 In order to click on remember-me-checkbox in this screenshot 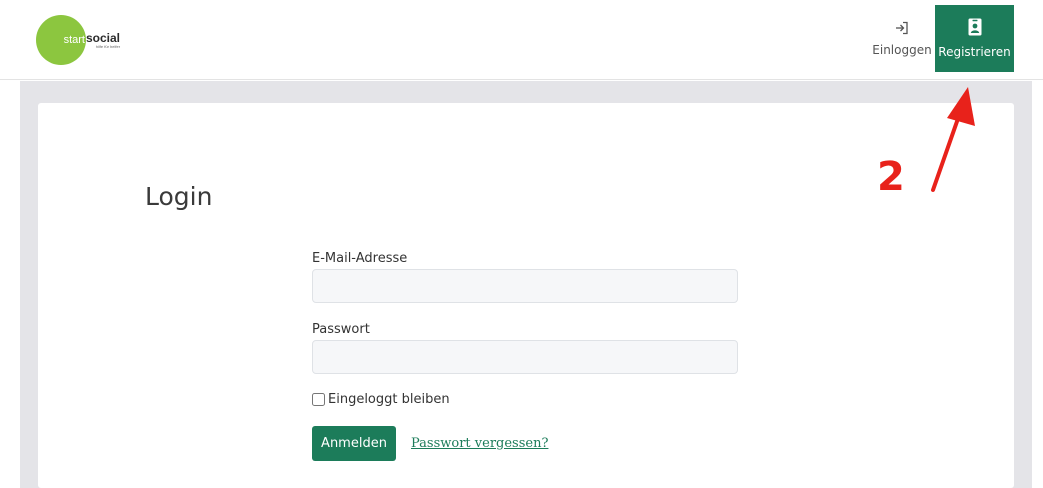, I will do `click(318, 399)`.